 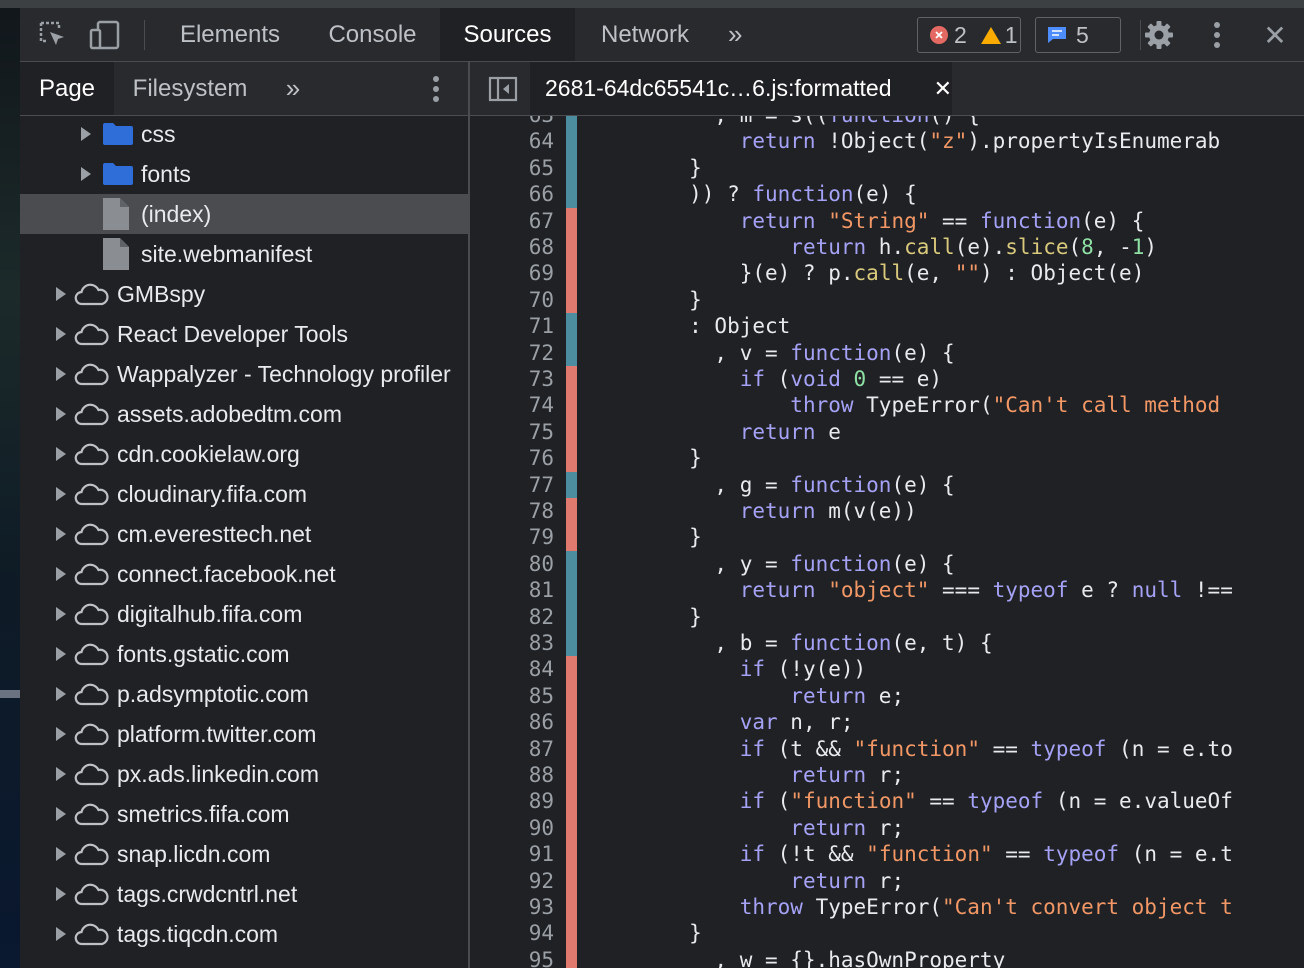 What do you see at coordinates (436, 88) in the screenshot?
I see `navigator-menu-kebab-icon` at bounding box center [436, 88].